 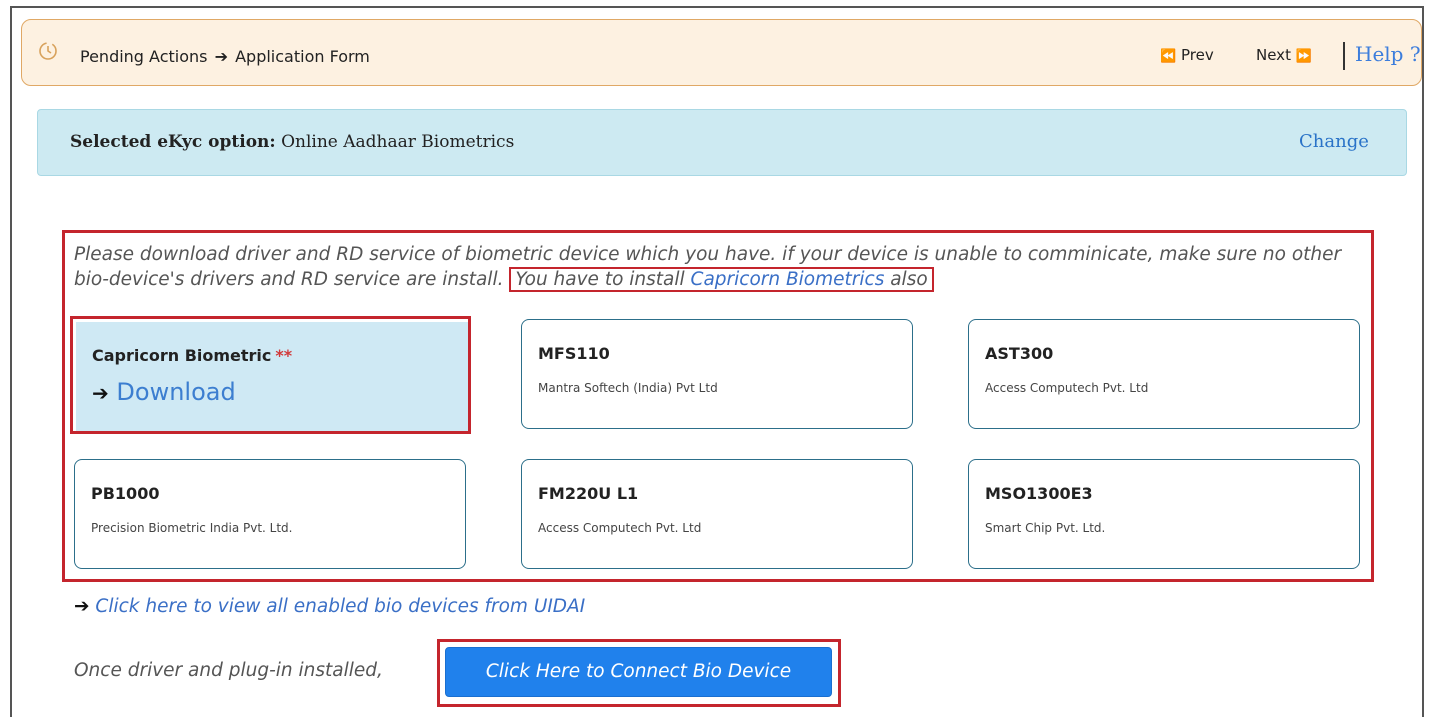 I want to click on ekyc-option-value: Online Aadhaar Biometrics, so click(x=398, y=142).